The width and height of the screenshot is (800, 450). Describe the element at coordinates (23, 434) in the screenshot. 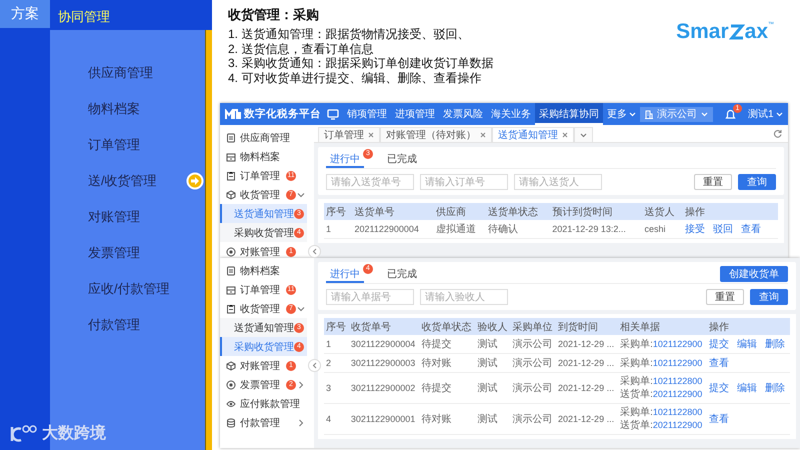

I see `logo-icon` at that location.